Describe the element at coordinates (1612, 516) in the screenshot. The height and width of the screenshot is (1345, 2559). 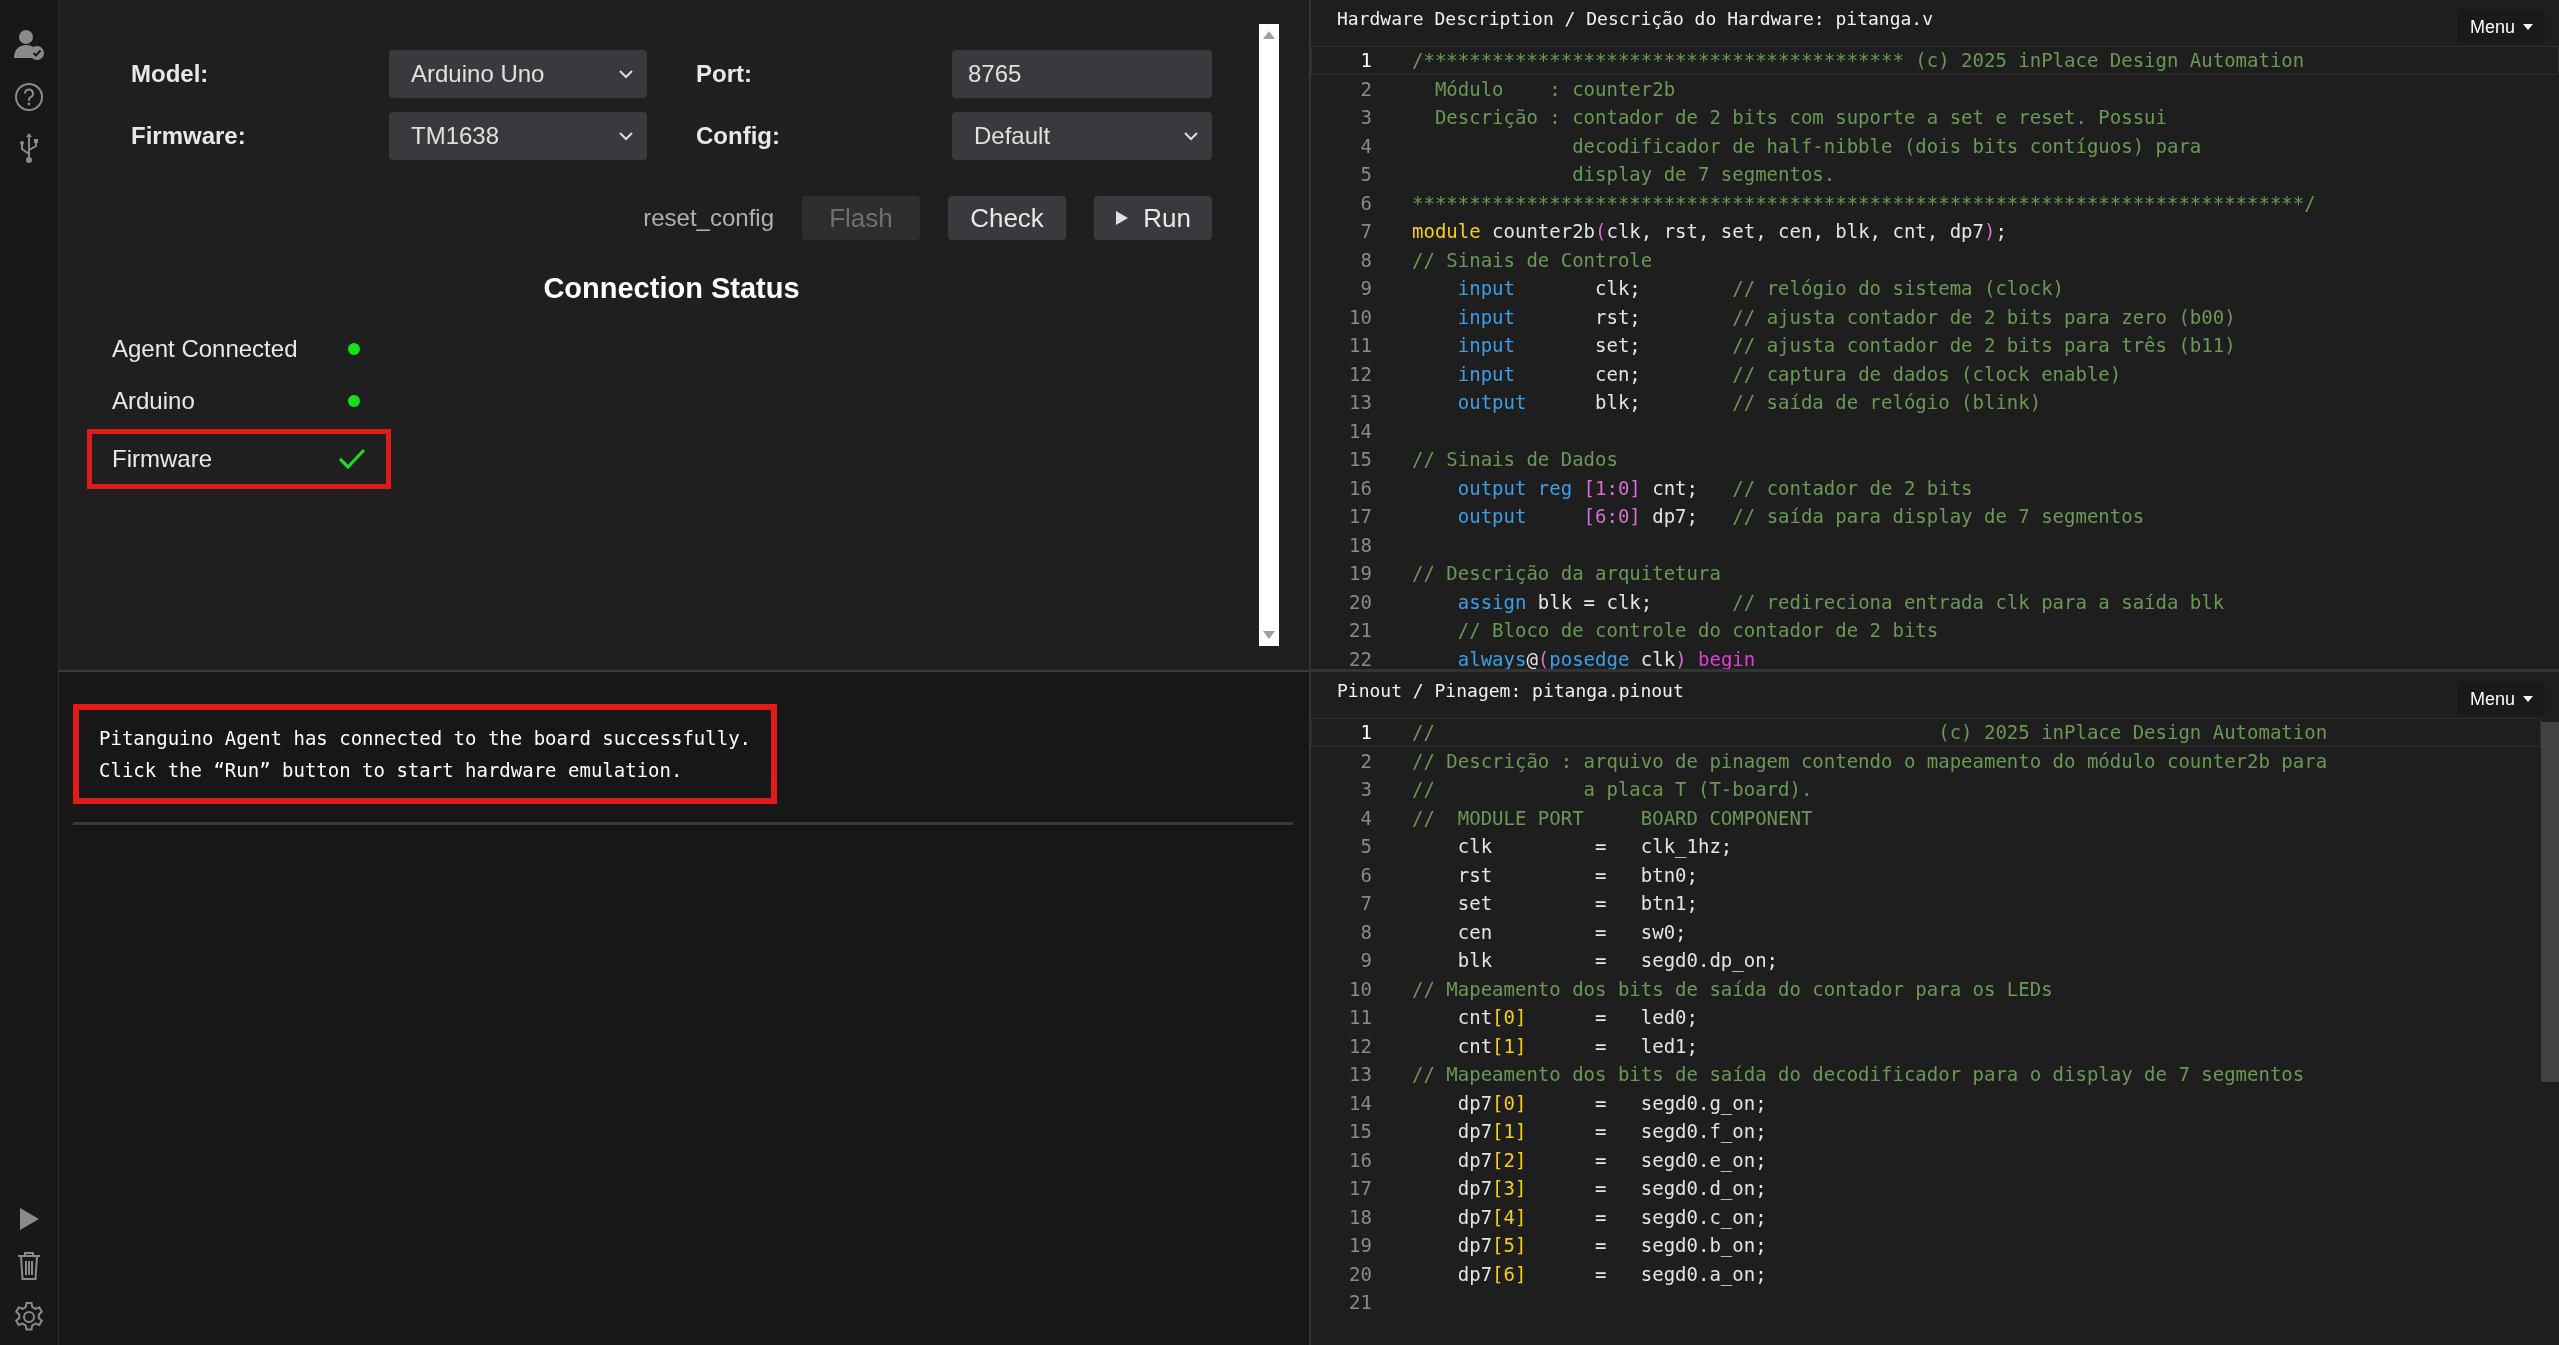
I see `code-bracket: [6:0]` at that location.